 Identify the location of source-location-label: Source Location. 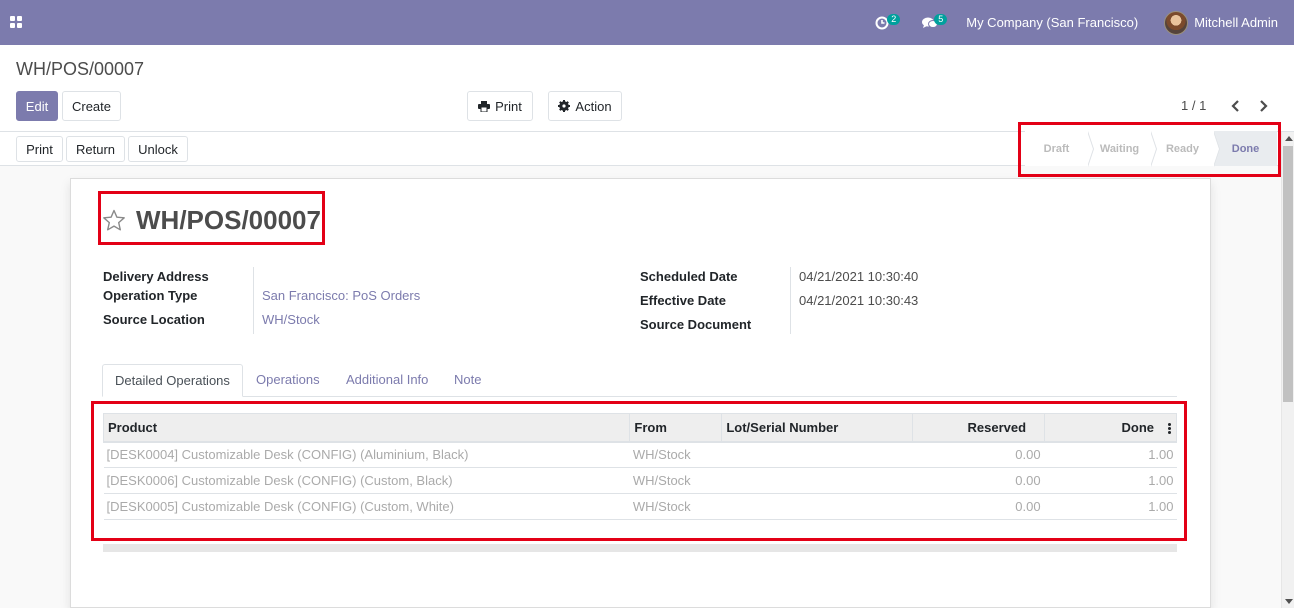
(154, 319).